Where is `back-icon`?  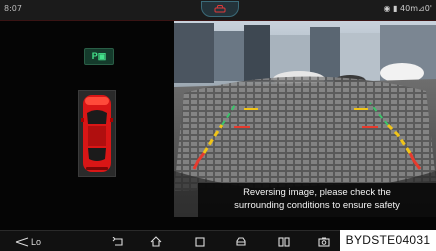 back-icon is located at coordinates (117, 241).